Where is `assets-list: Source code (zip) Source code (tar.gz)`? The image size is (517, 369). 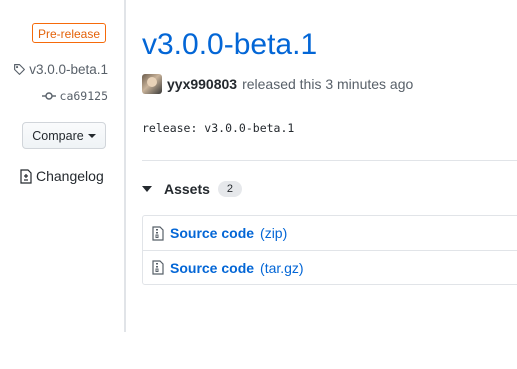
assets-list: Source code (zip) Source code (tar.gz) is located at coordinates (329, 250).